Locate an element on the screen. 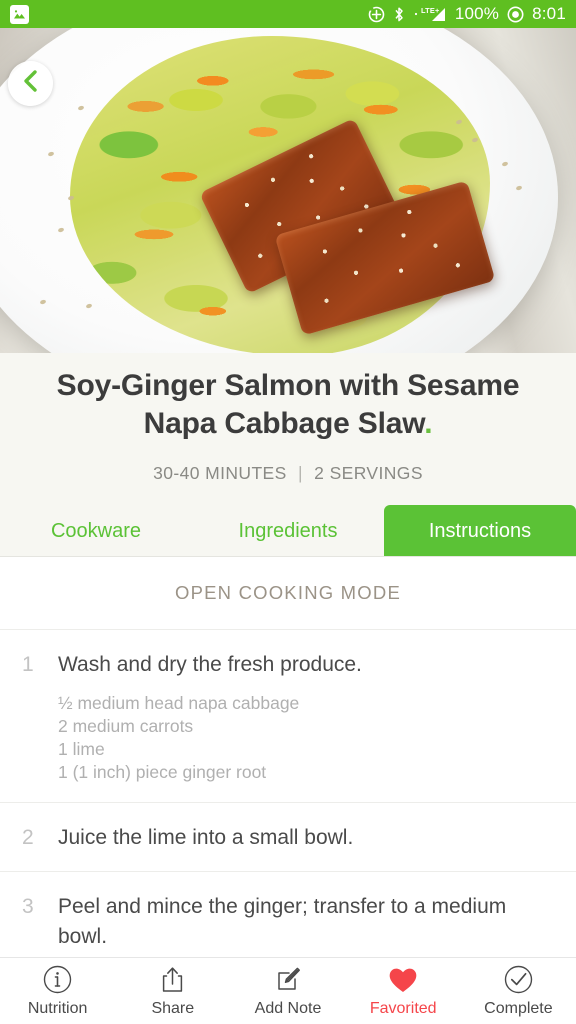 The width and height of the screenshot is (576, 1024). tab-ingredients: Ingredients is located at coordinates (288, 531).